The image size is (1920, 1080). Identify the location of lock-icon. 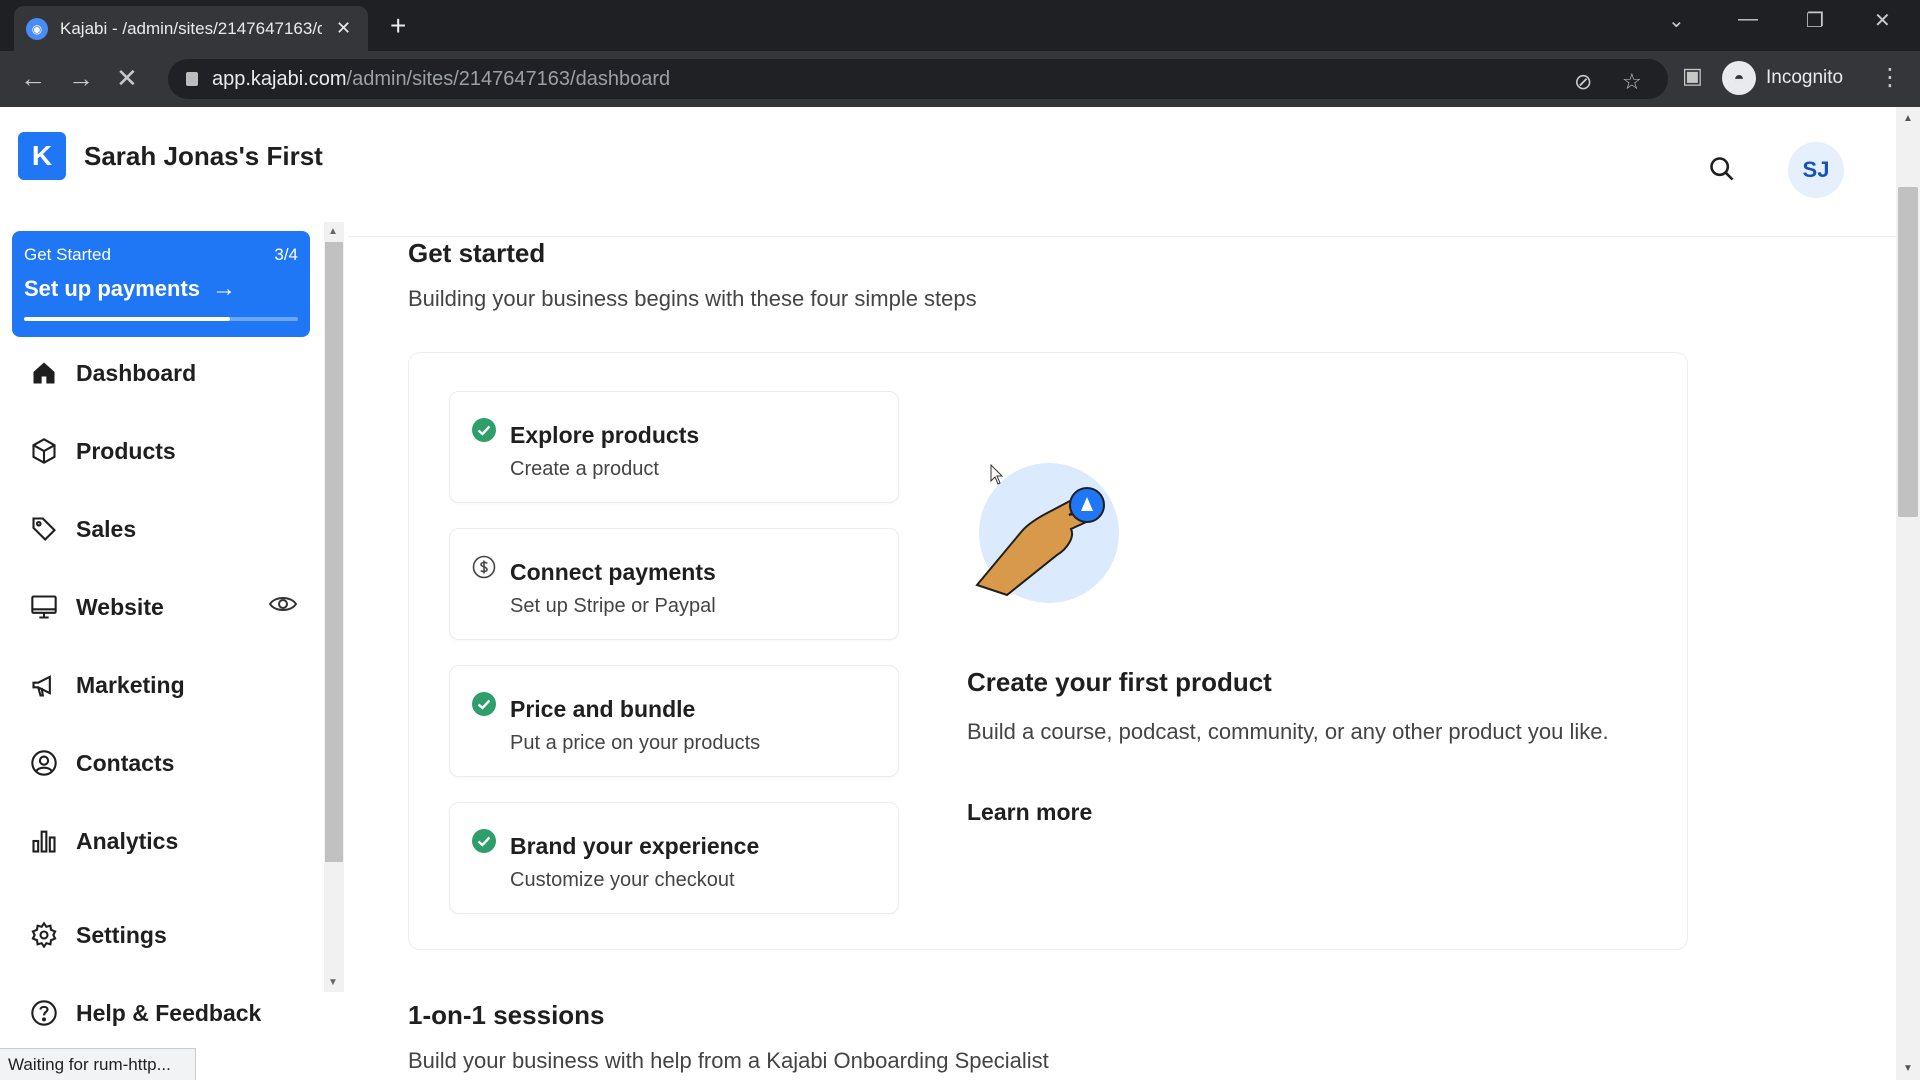
(192, 79).